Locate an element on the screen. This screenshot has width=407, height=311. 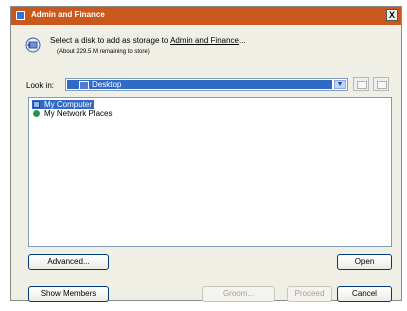
up-folder-button is located at coordinates (361, 84).